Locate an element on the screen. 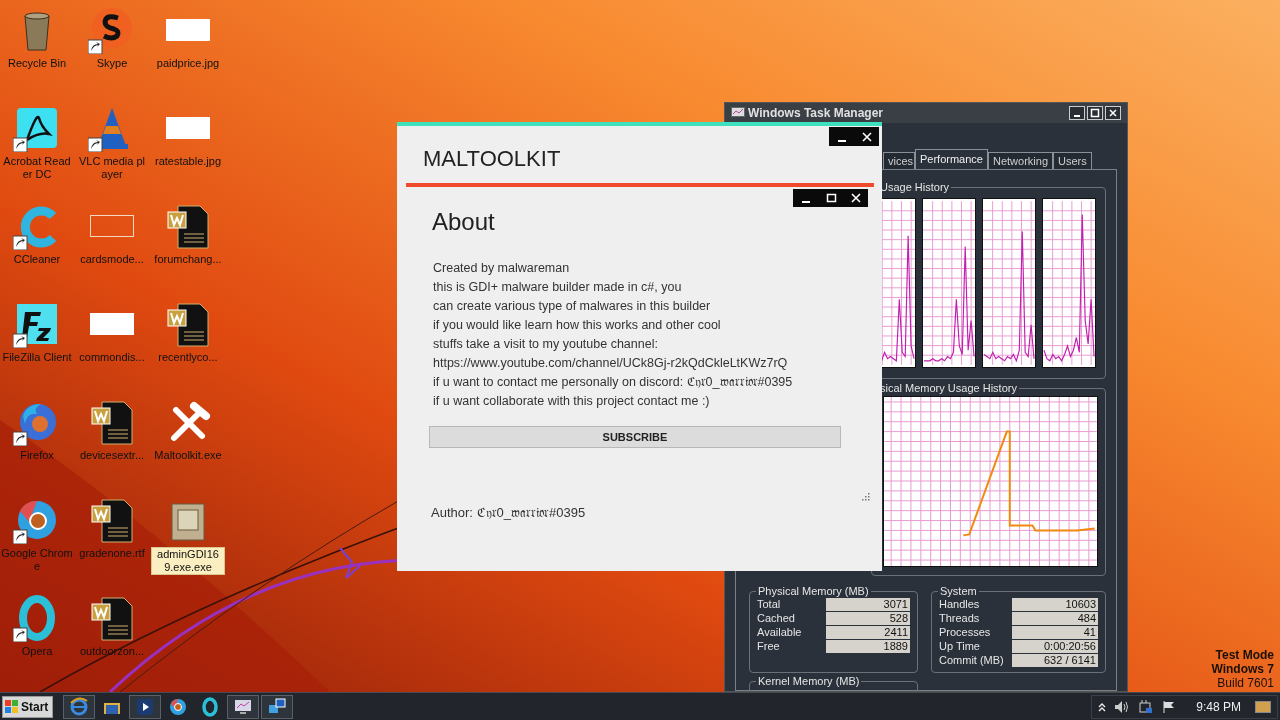 Image resolution: width=1280 pixels, height=720 pixels. app-title: MALTOOLKIT is located at coordinates (492, 159).